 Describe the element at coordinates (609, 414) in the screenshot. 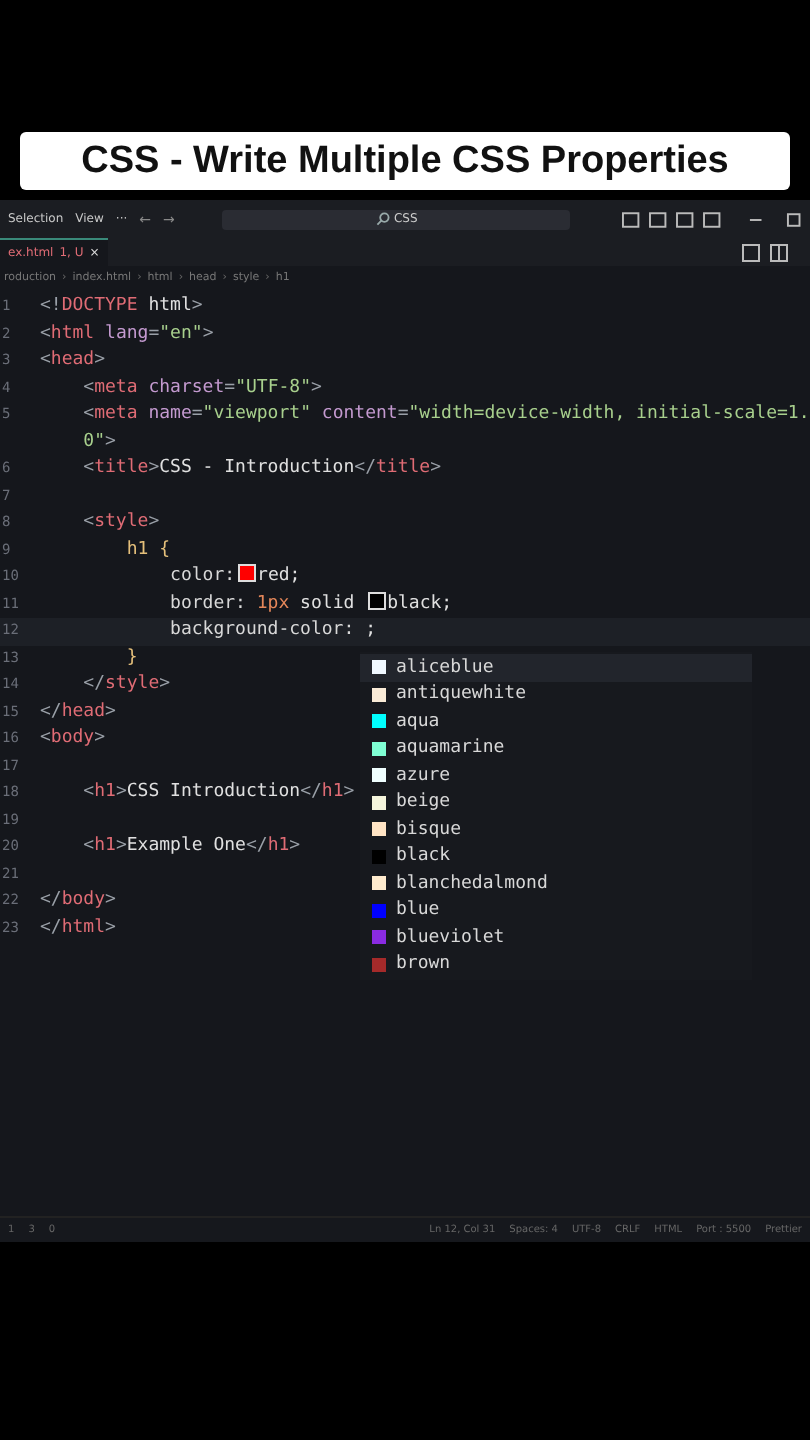

I see `code-token: "width=device-width, initial-scale=1.` at that location.